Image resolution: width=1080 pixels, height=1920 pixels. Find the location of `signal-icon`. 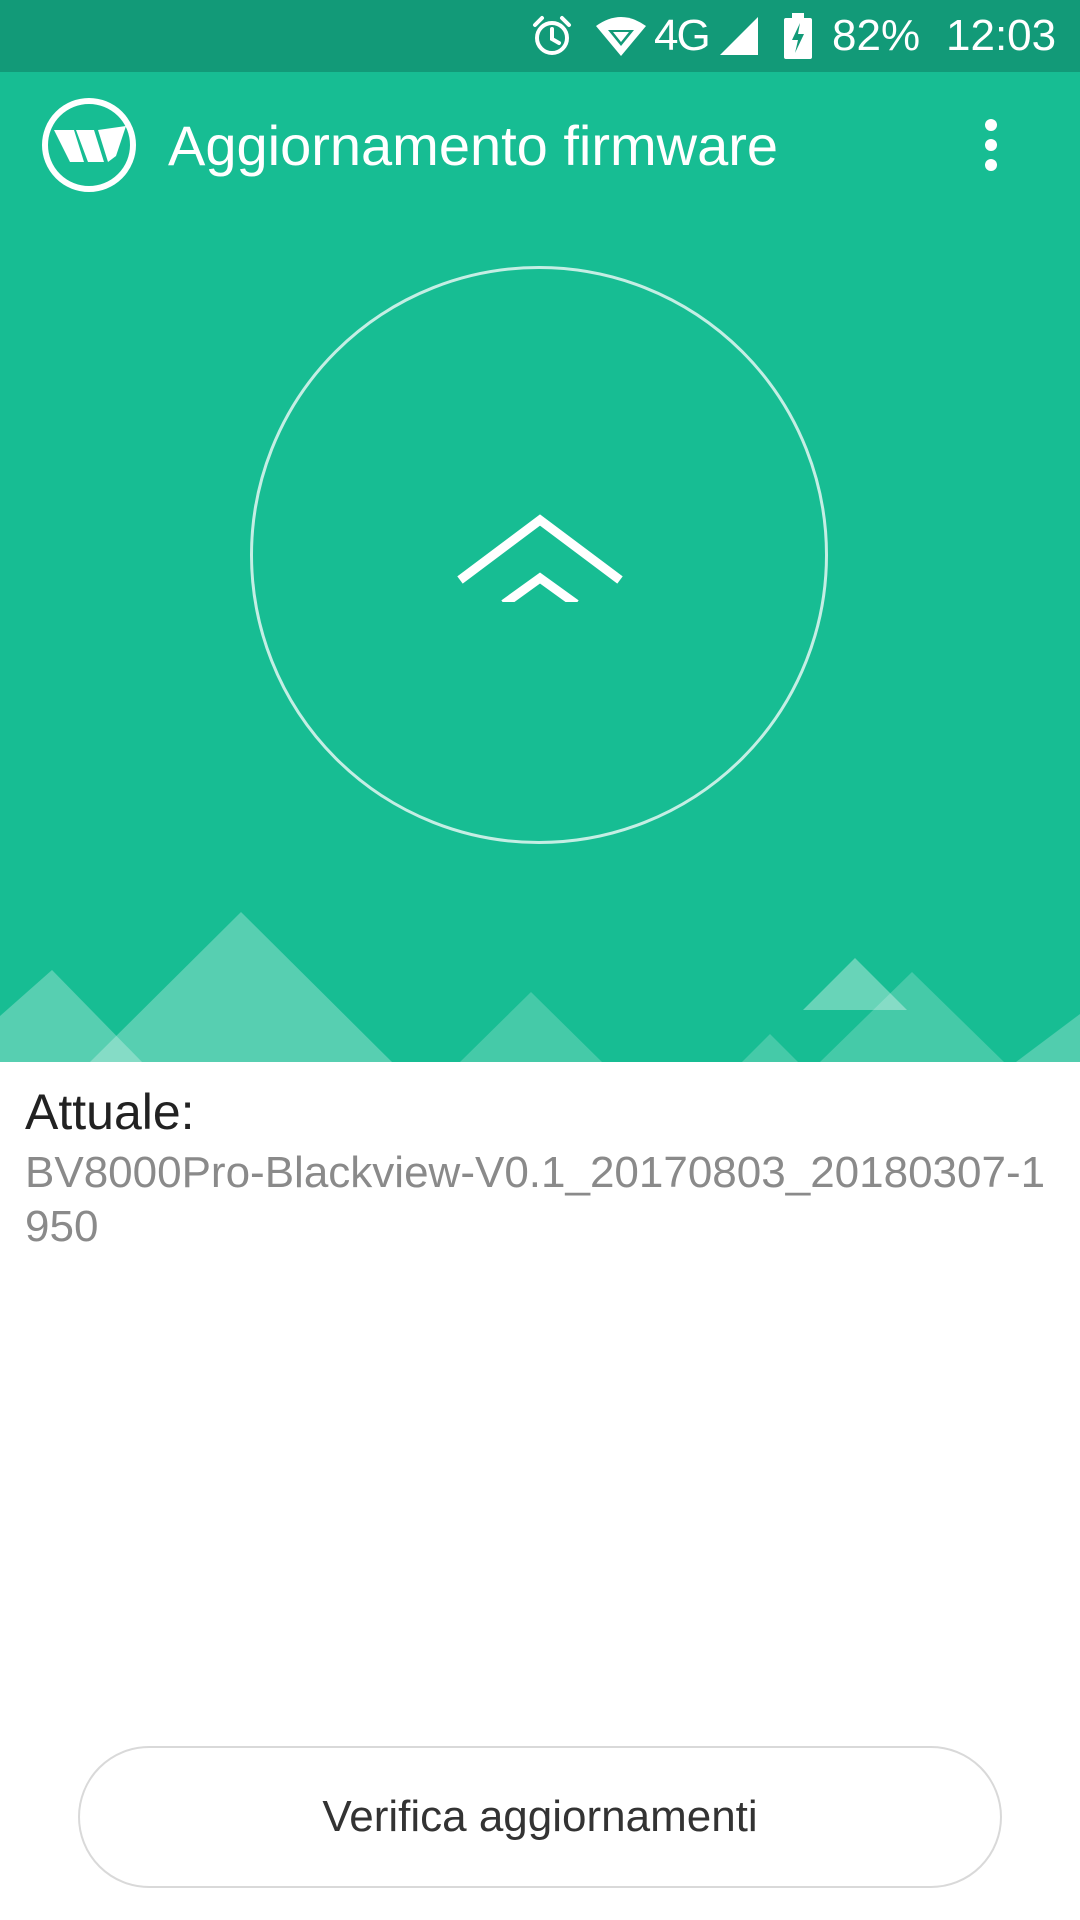

signal-icon is located at coordinates (739, 36).